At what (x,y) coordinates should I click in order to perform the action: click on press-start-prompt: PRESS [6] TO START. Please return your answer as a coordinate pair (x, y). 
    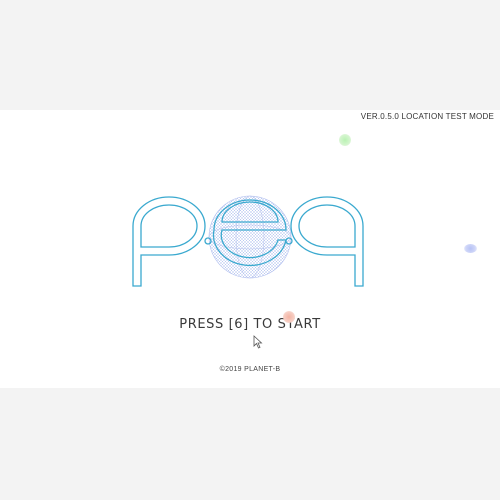
    Looking at the image, I should click on (250, 324).